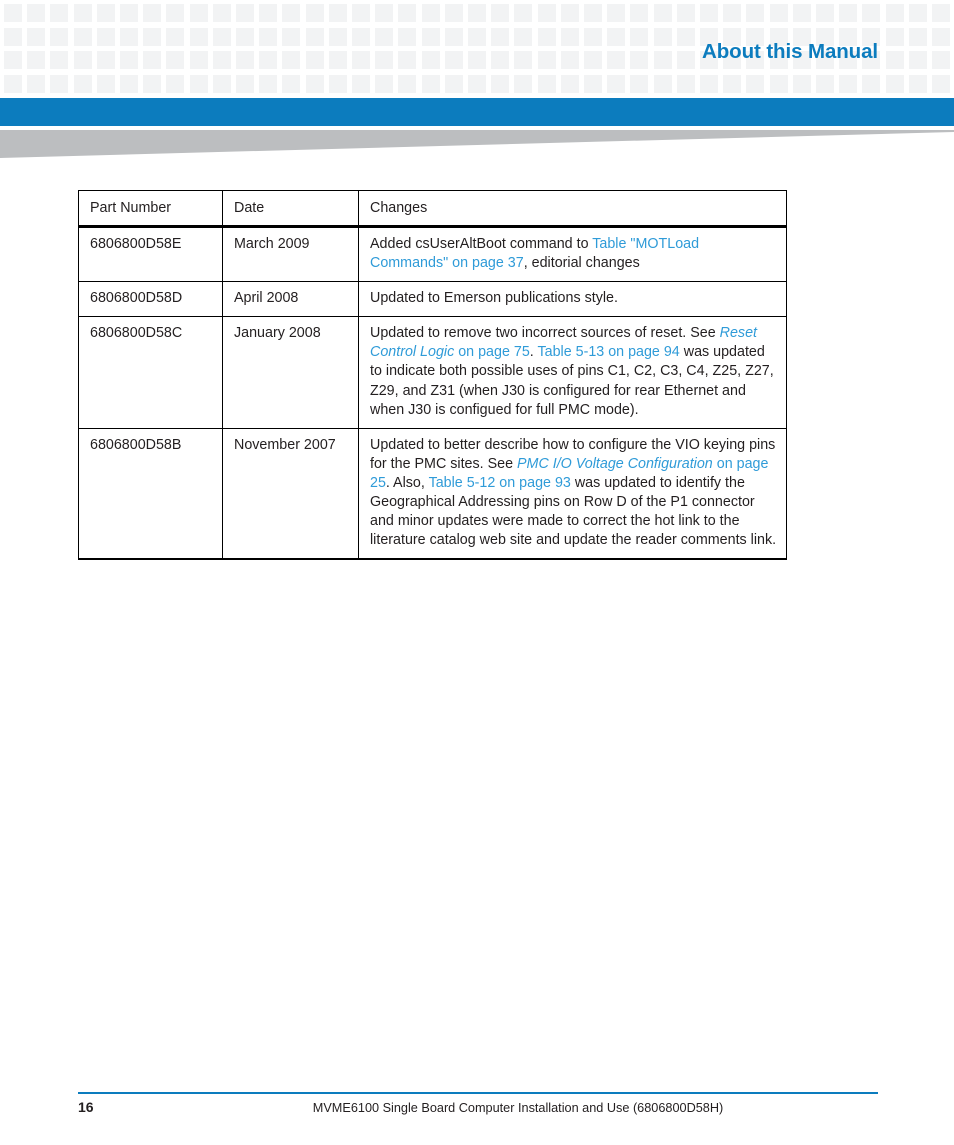 The width and height of the screenshot is (954, 1145). What do you see at coordinates (150, 254) in the screenshot?
I see `cell-part-number: 6806800D58E` at bounding box center [150, 254].